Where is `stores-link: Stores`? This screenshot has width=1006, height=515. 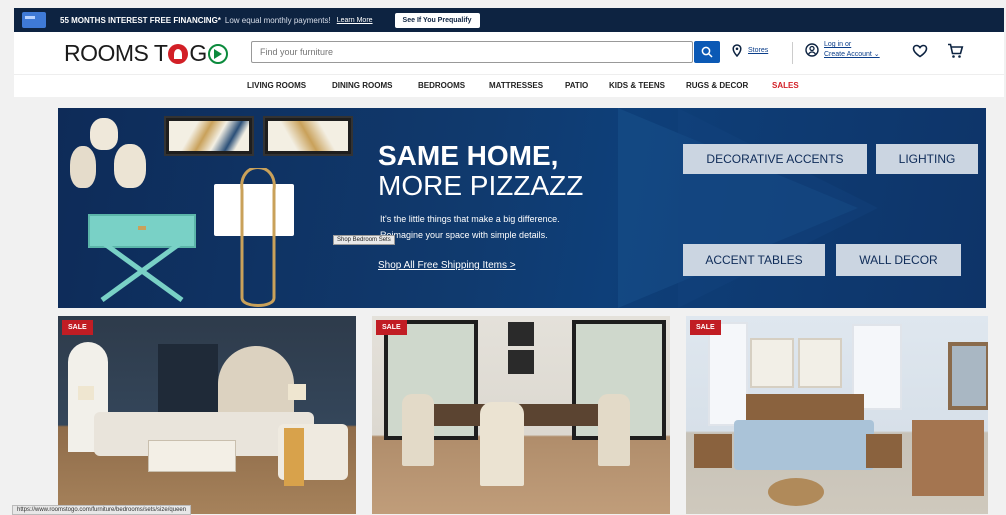 stores-link: Stores is located at coordinates (750, 50).